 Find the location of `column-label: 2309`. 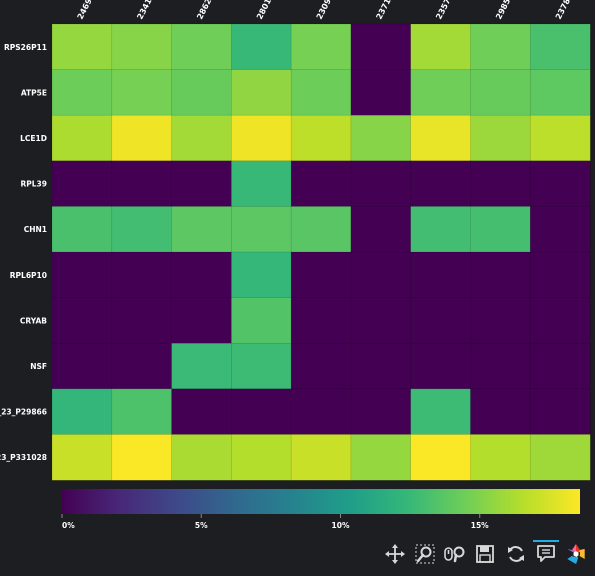

column-label: 2309 is located at coordinates (324, 10).